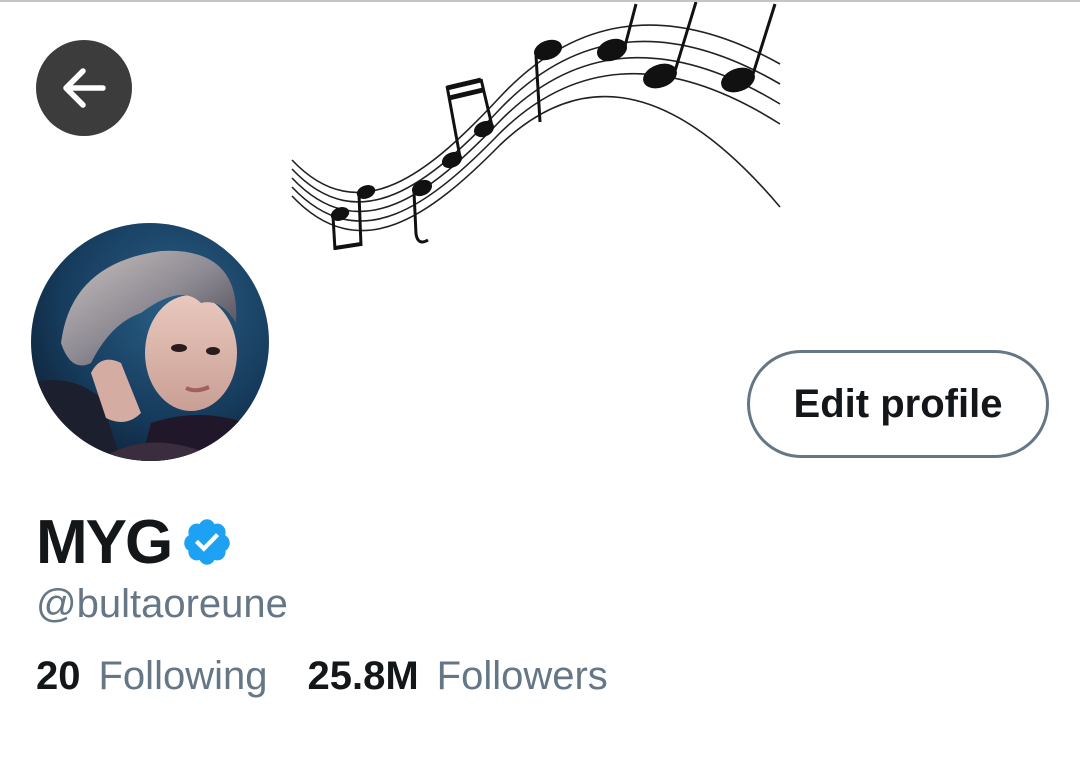  What do you see at coordinates (207, 542) in the screenshot?
I see `verified-badge-icon` at bounding box center [207, 542].